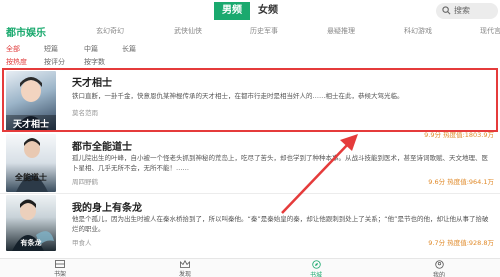 This screenshot has width=500, height=277. I want to click on nav-discover: 发现, so click(185, 268).